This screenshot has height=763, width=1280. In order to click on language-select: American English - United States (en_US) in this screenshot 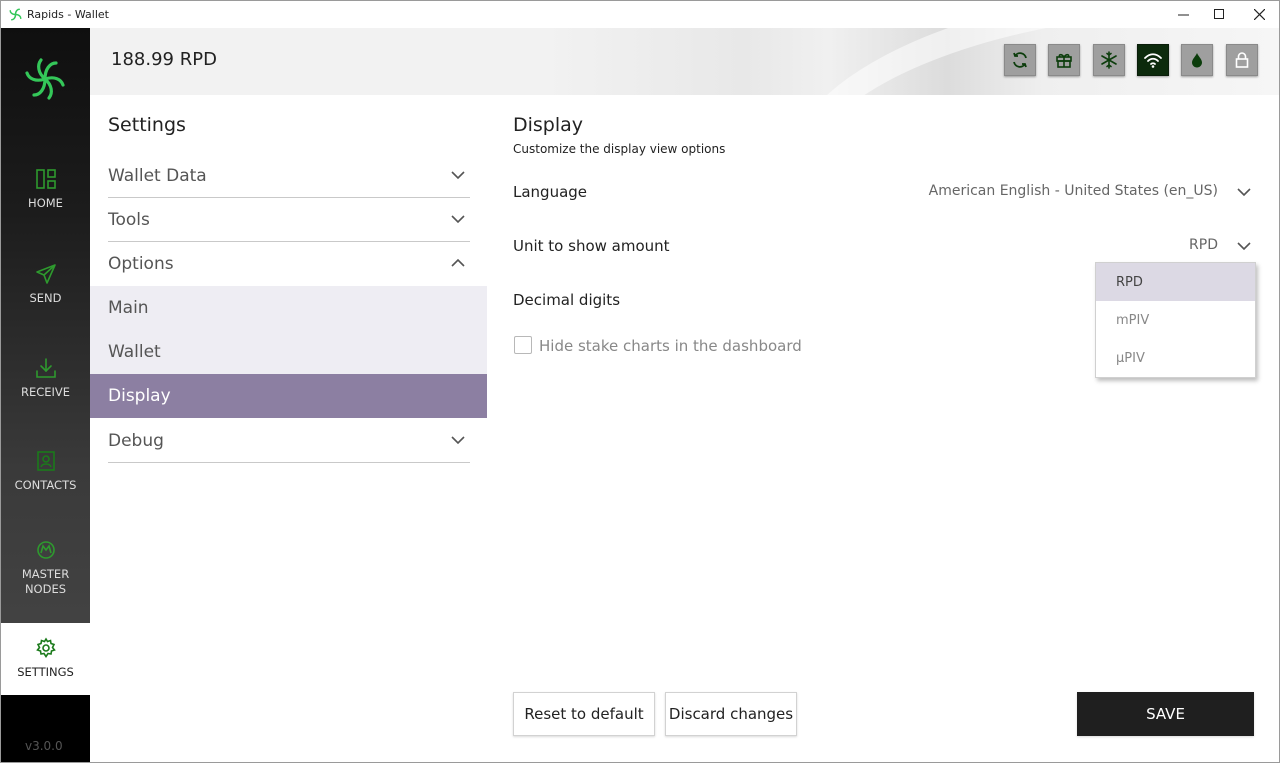, I will do `click(1073, 191)`.